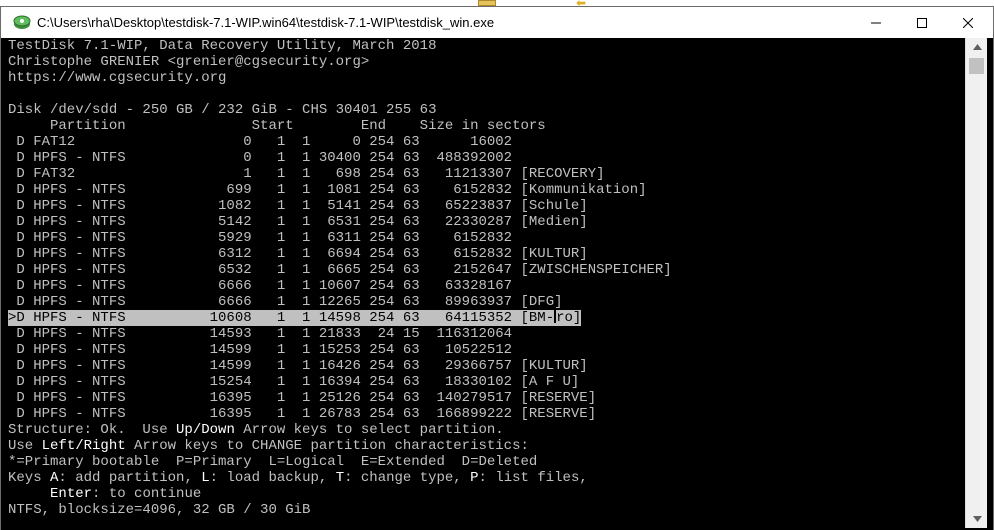 The width and height of the screenshot is (994, 530). What do you see at coordinates (117, 78) in the screenshot?
I see `header-line-url: https://www.cgsecurity.org` at bounding box center [117, 78].